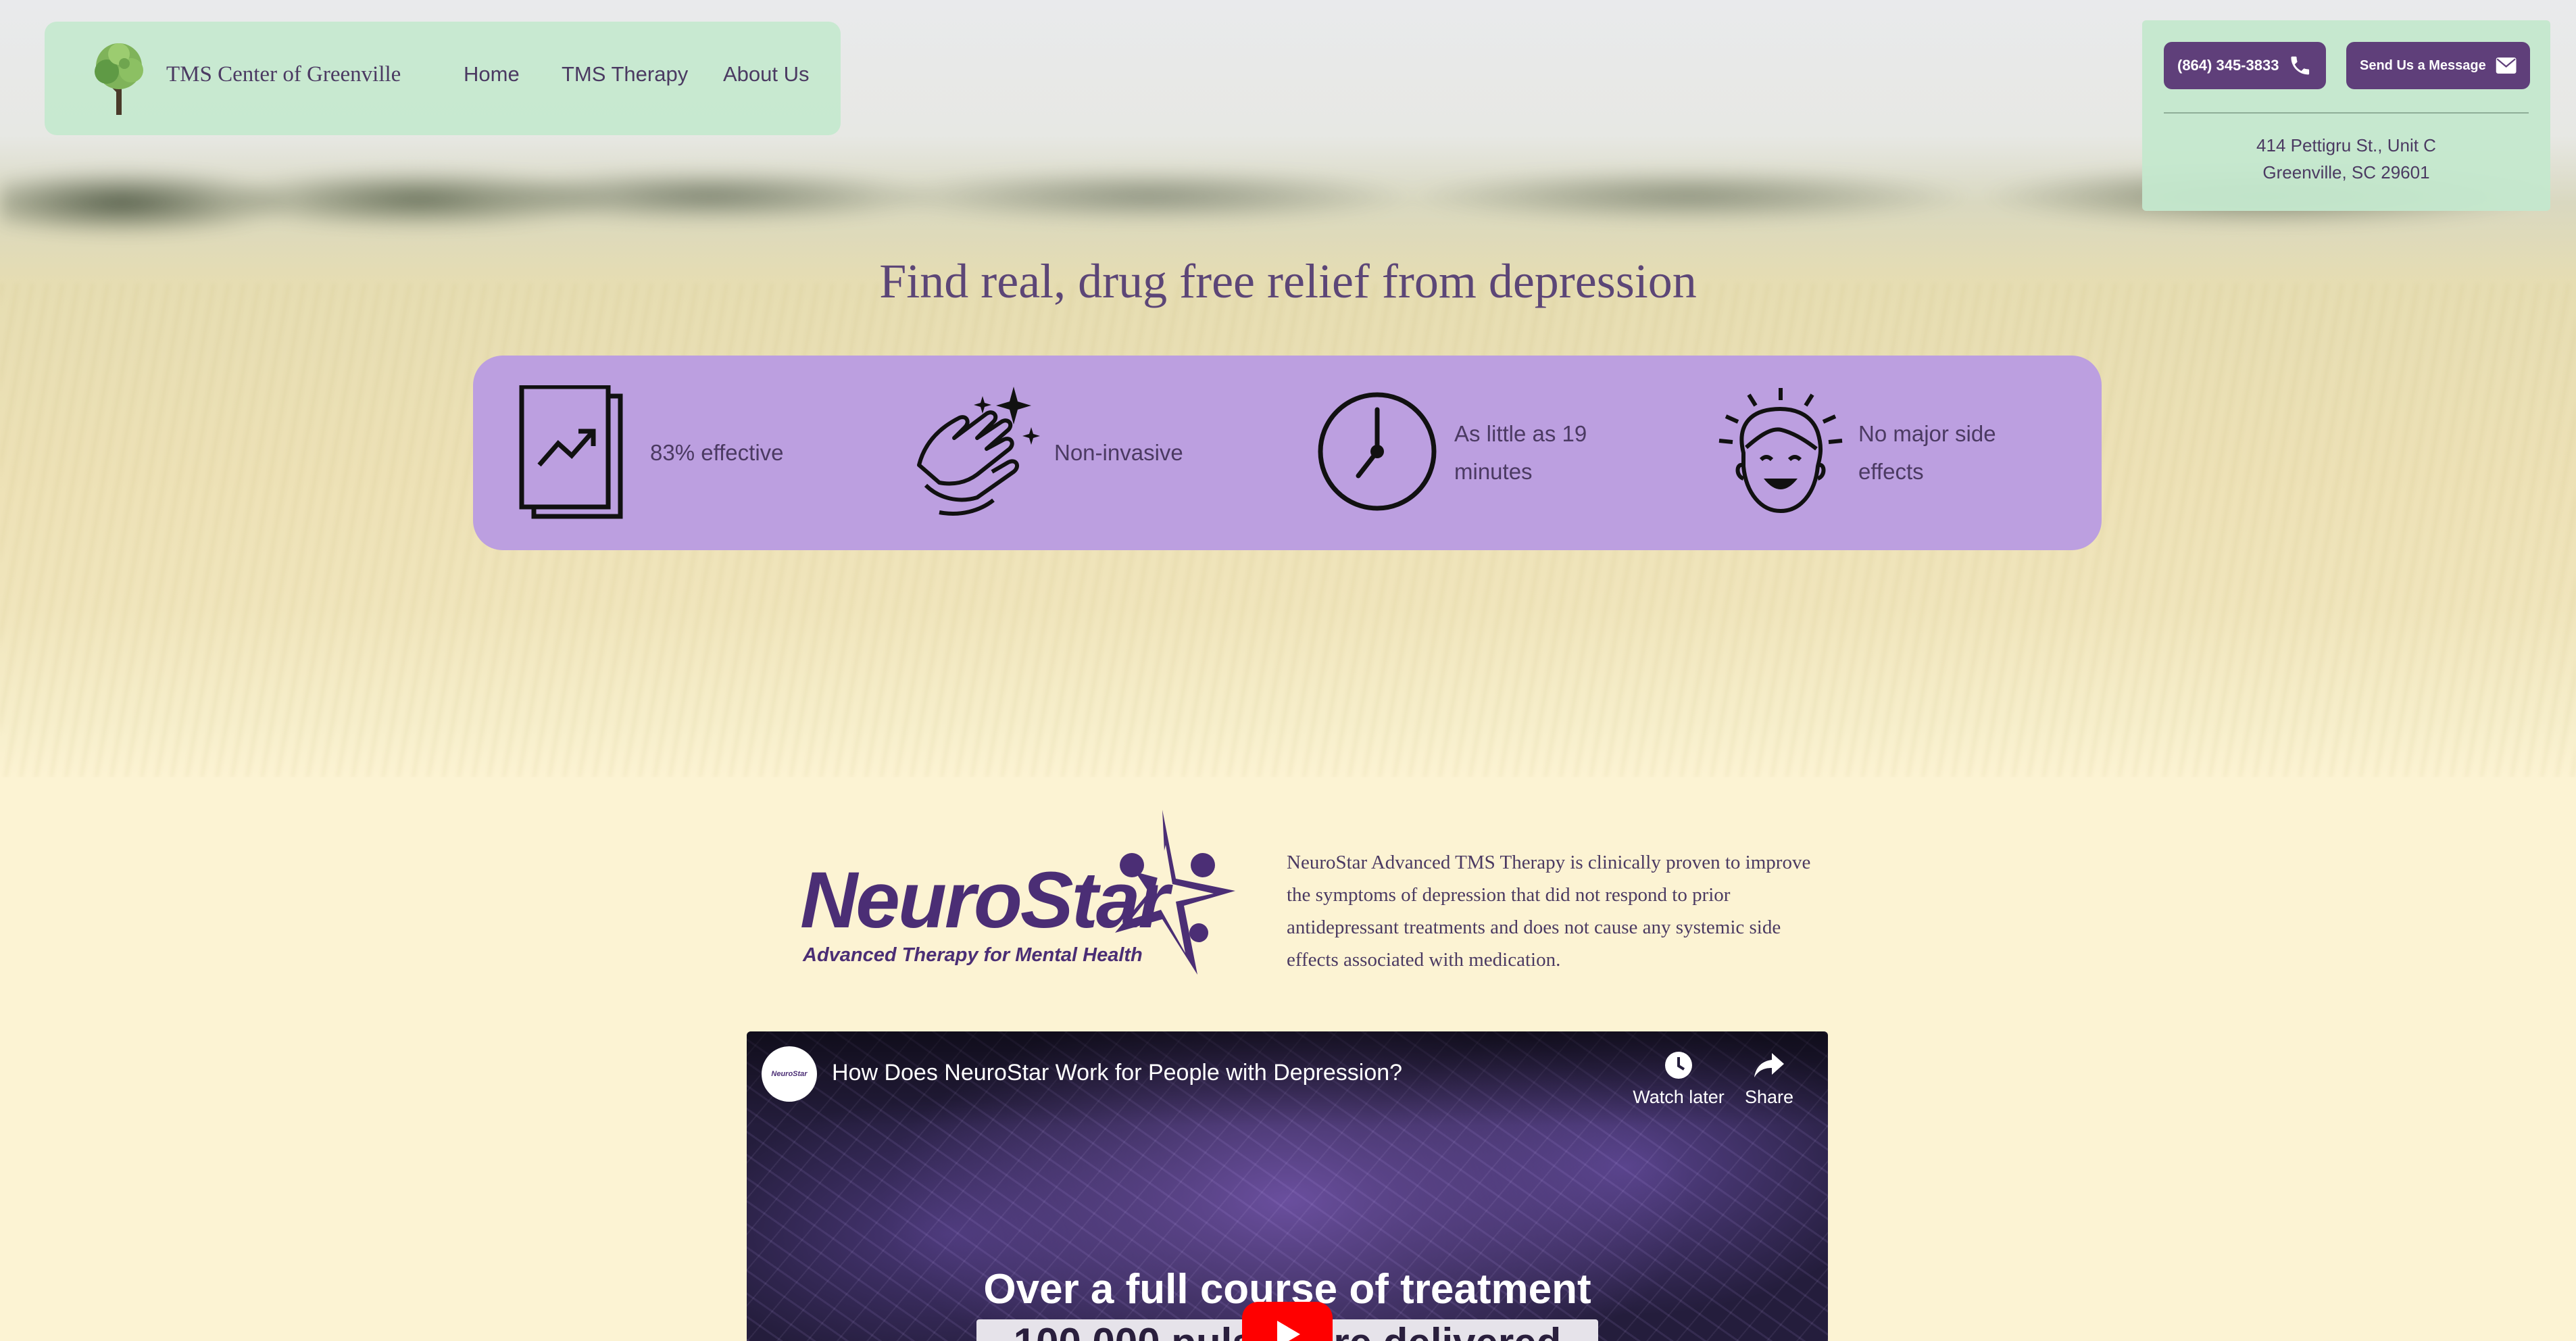 The width and height of the screenshot is (2576, 1341). Describe the element at coordinates (2228, 65) in the screenshot. I see `phone-number: (864) 345-3833` at that location.